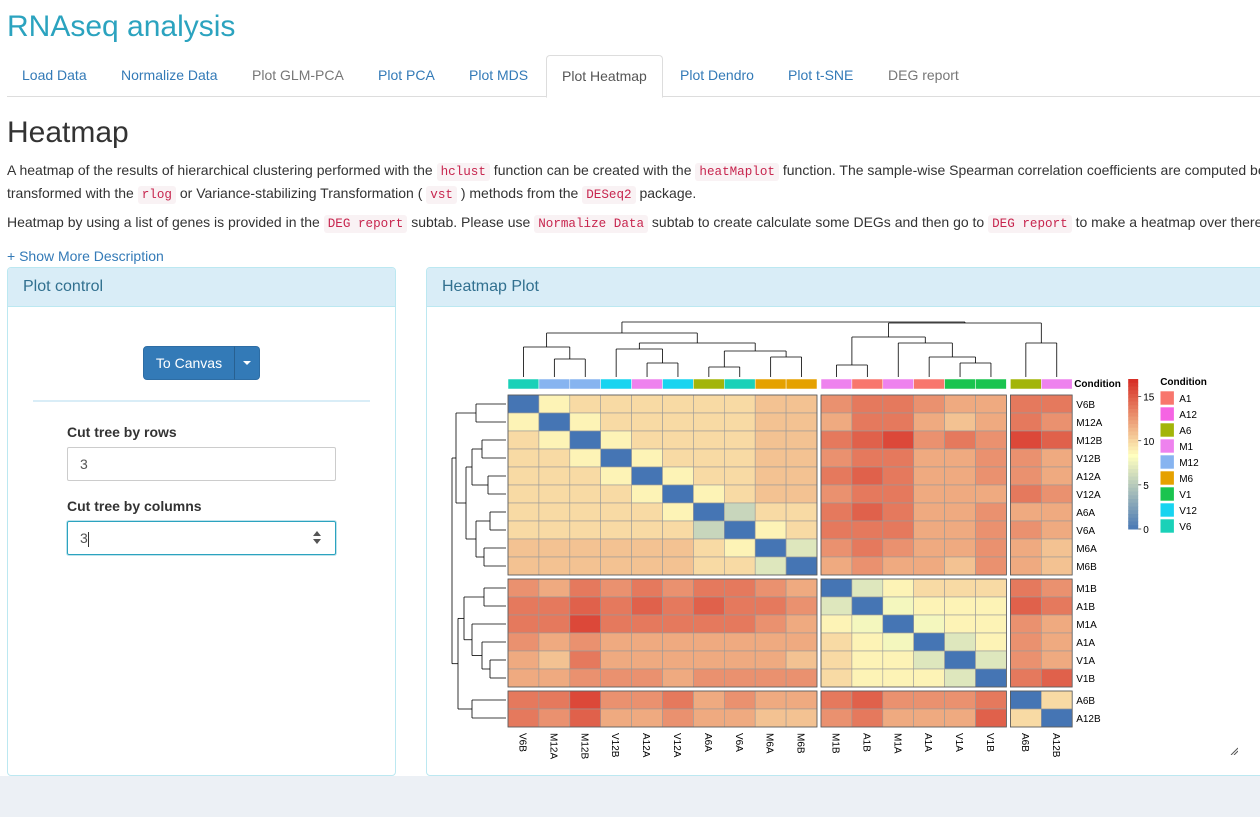 This screenshot has width=1260, height=817. Describe the element at coordinates (471, 222) in the screenshot. I see `desc-text: subtab. Please use` at that location.